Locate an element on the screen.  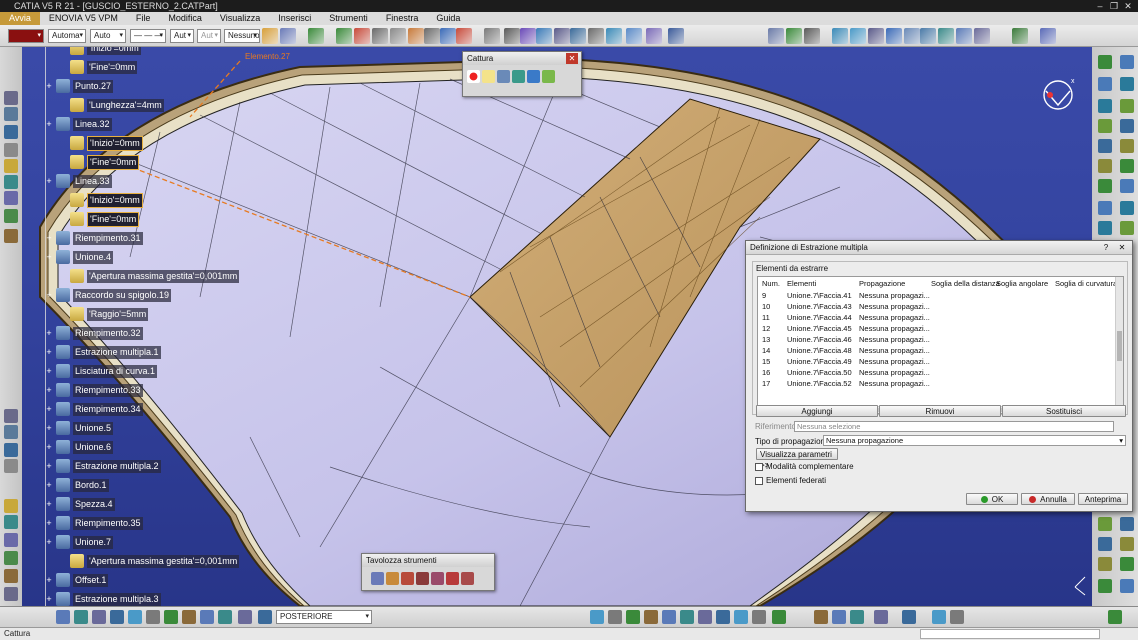
right-tool-24-icon is located at coordinates (1127, 564).